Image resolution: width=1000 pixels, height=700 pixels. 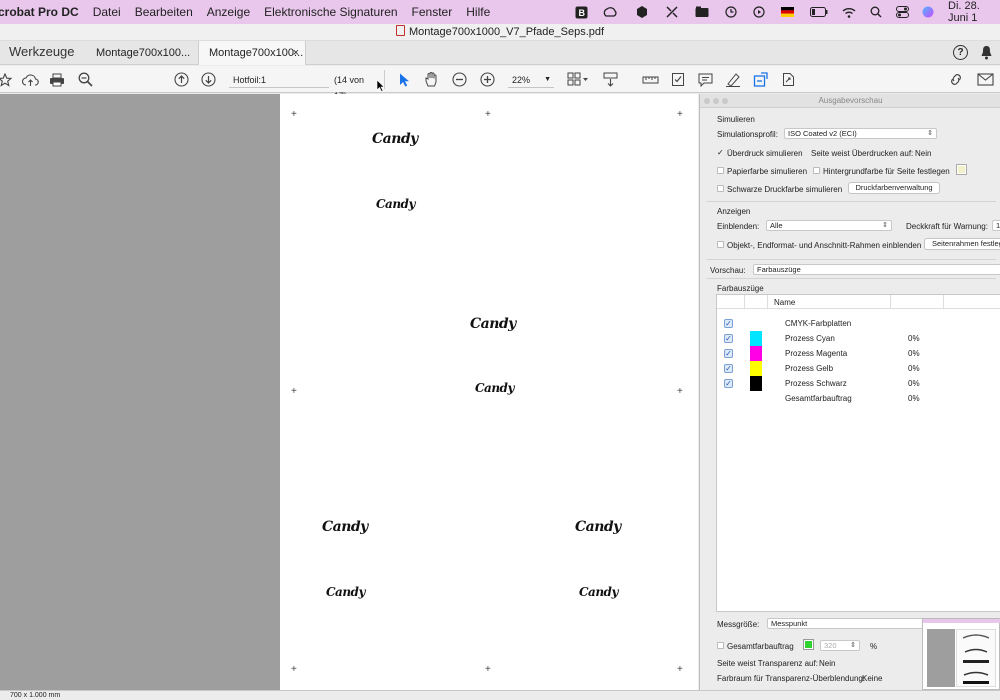 I want to click on zoom-out-icon, so click(x=459, y=79).